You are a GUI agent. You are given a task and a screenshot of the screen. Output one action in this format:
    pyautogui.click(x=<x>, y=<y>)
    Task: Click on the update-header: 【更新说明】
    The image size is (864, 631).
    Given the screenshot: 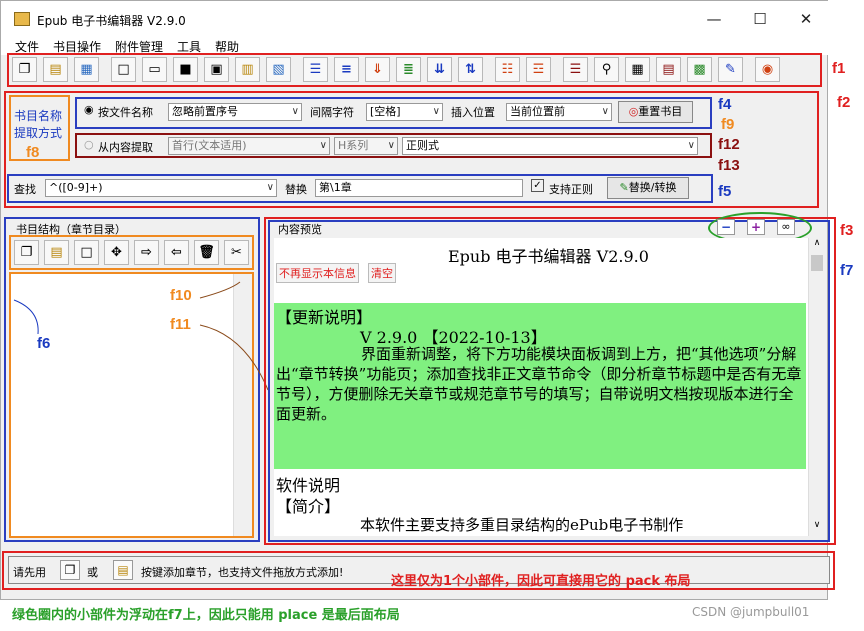 What is the action you would take?
    pyautogui.click(x=324, y=317)
    